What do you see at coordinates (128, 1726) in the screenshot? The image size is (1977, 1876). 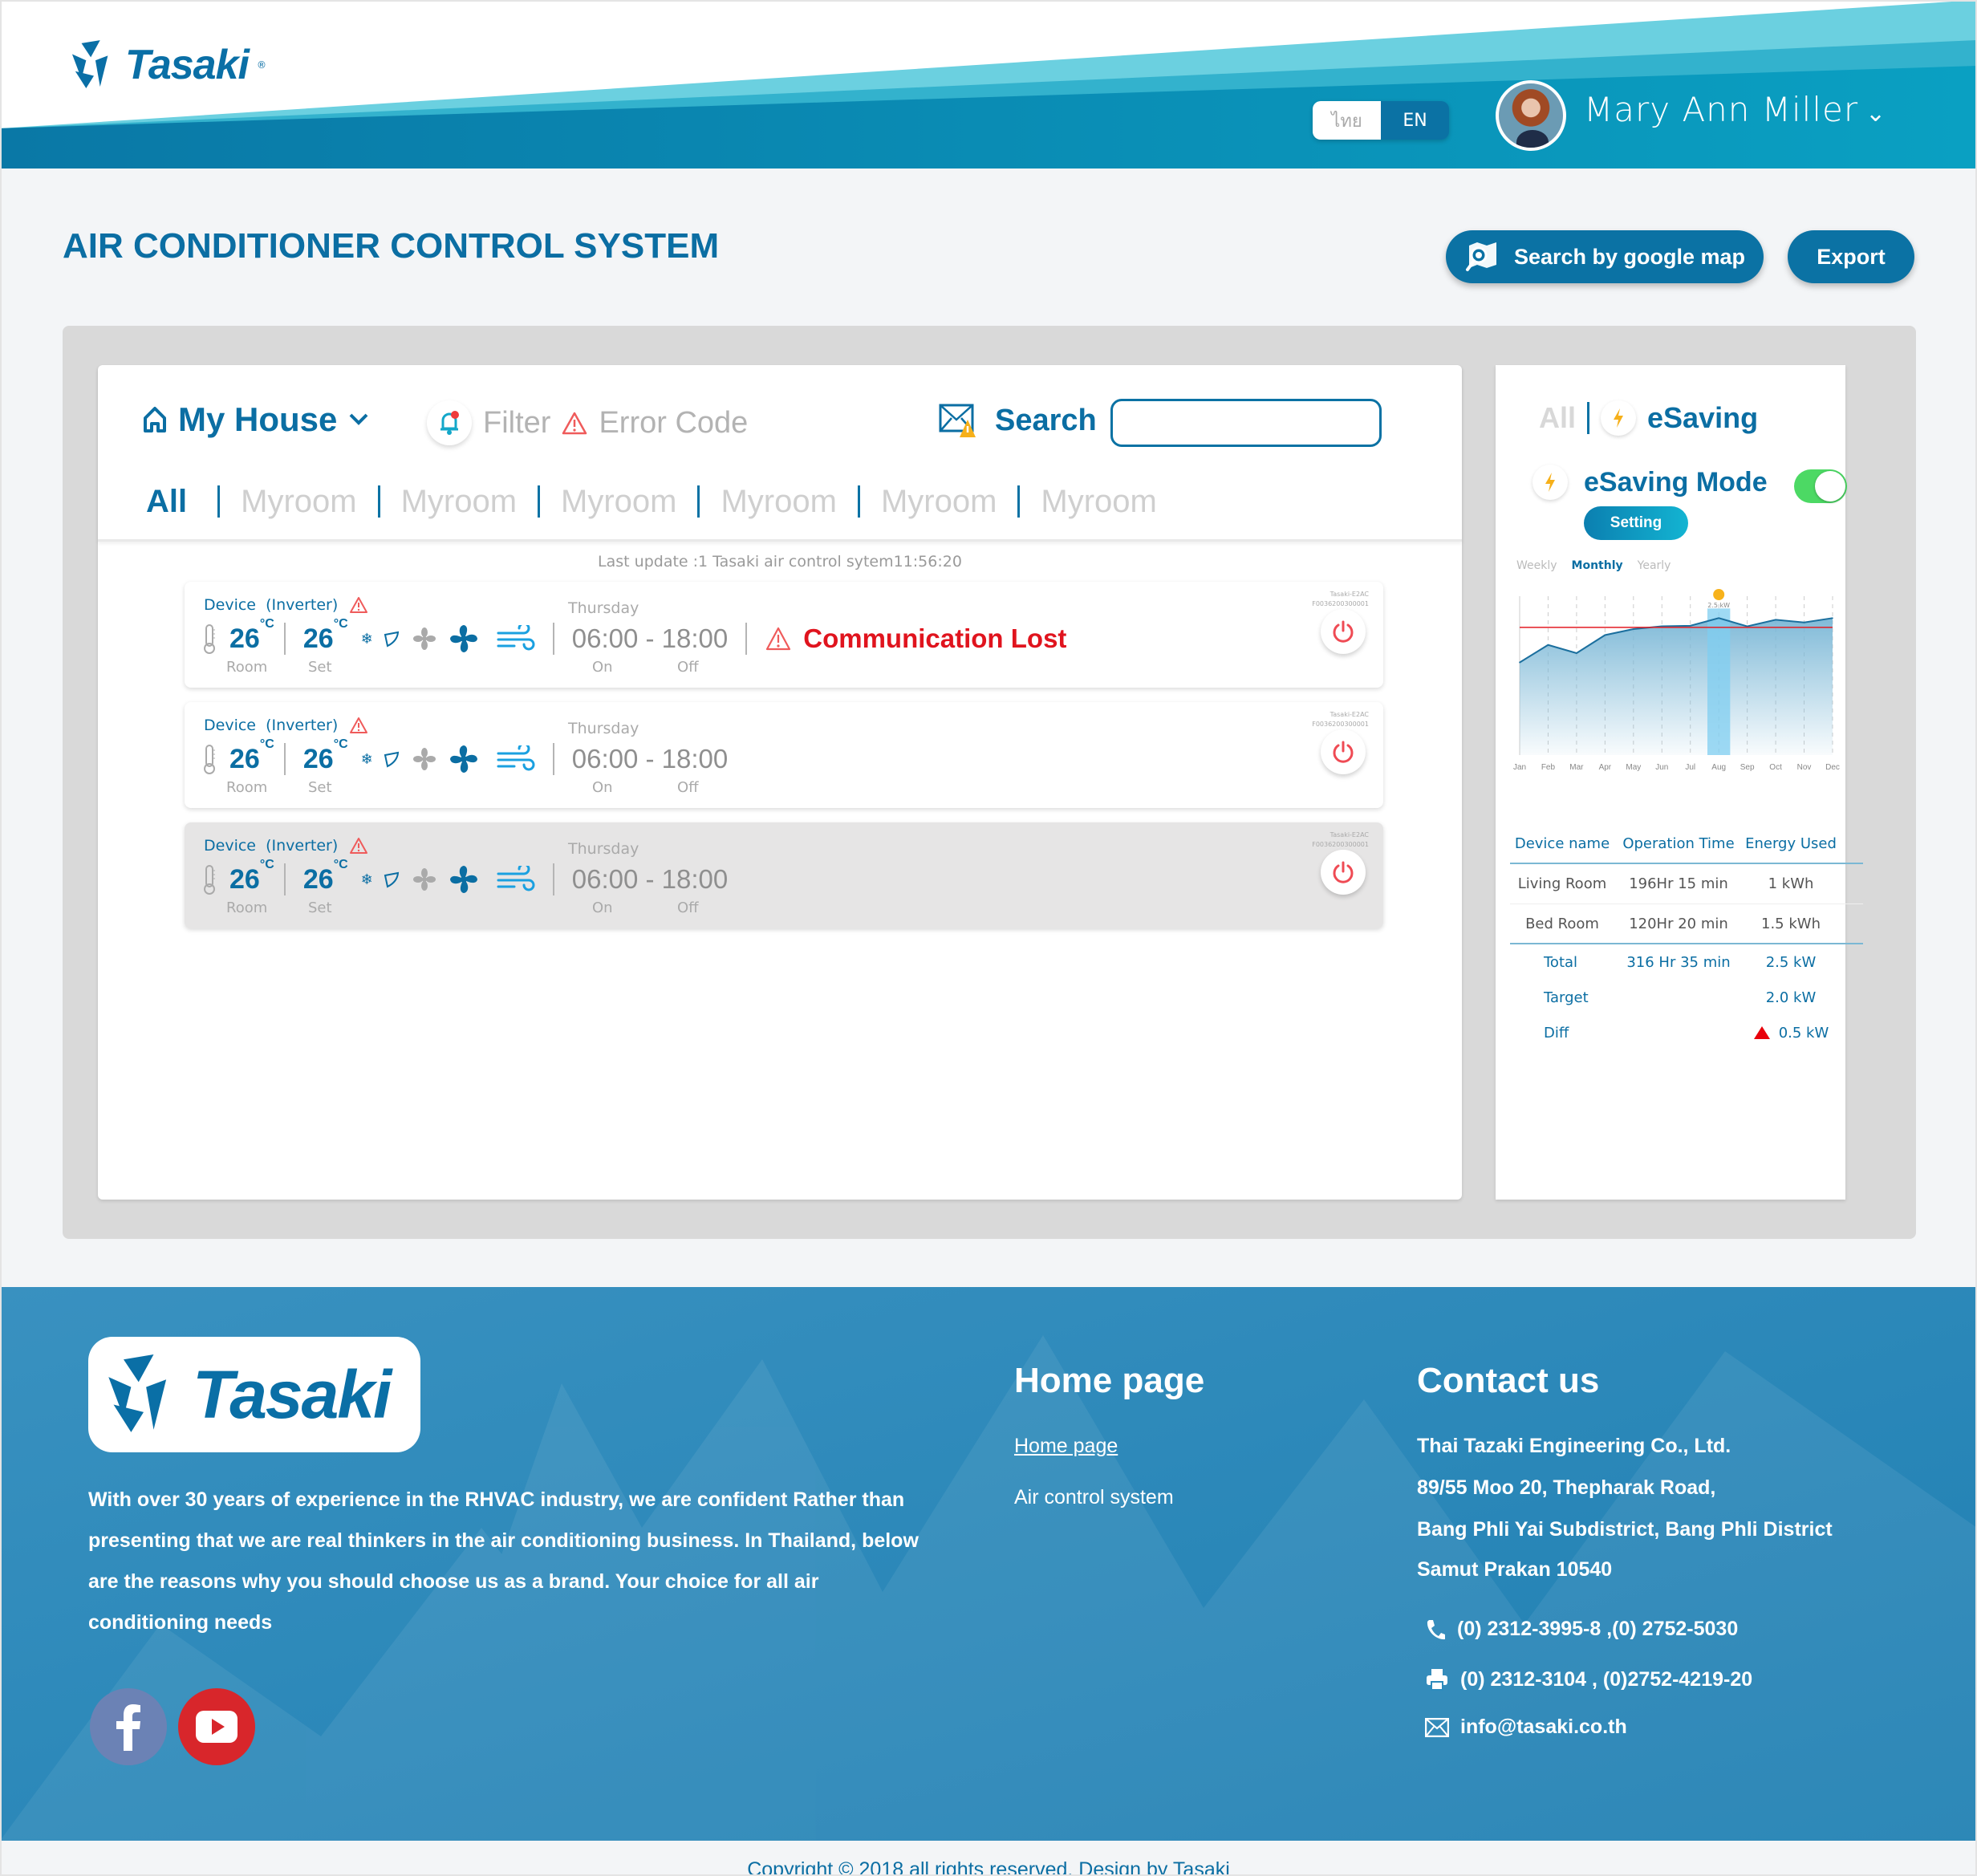 I see `facebook-link` at bounding box center [128, 1726].